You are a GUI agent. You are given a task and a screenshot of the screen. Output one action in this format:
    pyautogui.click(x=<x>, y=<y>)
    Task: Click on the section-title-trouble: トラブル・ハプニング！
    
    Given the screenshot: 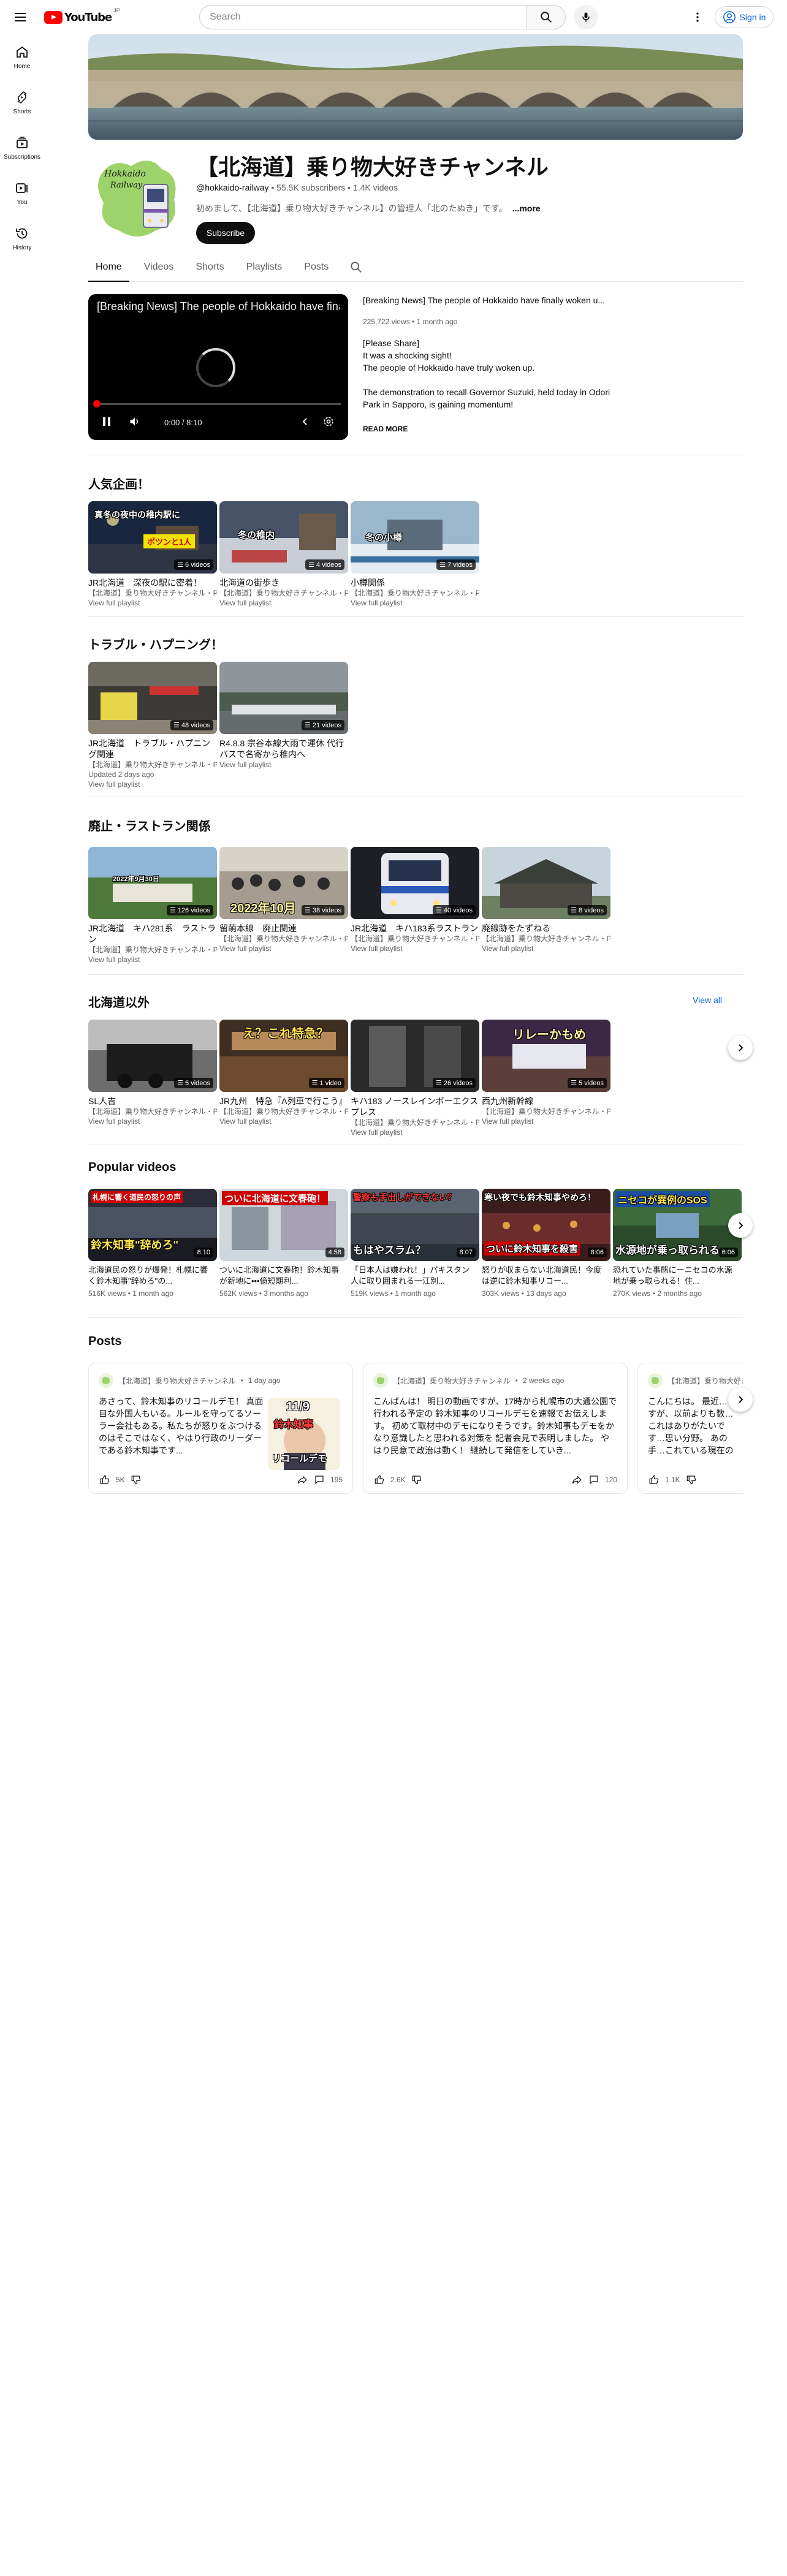 What is the action you would take?
    pyautogui.click(x=155, y=644)
    